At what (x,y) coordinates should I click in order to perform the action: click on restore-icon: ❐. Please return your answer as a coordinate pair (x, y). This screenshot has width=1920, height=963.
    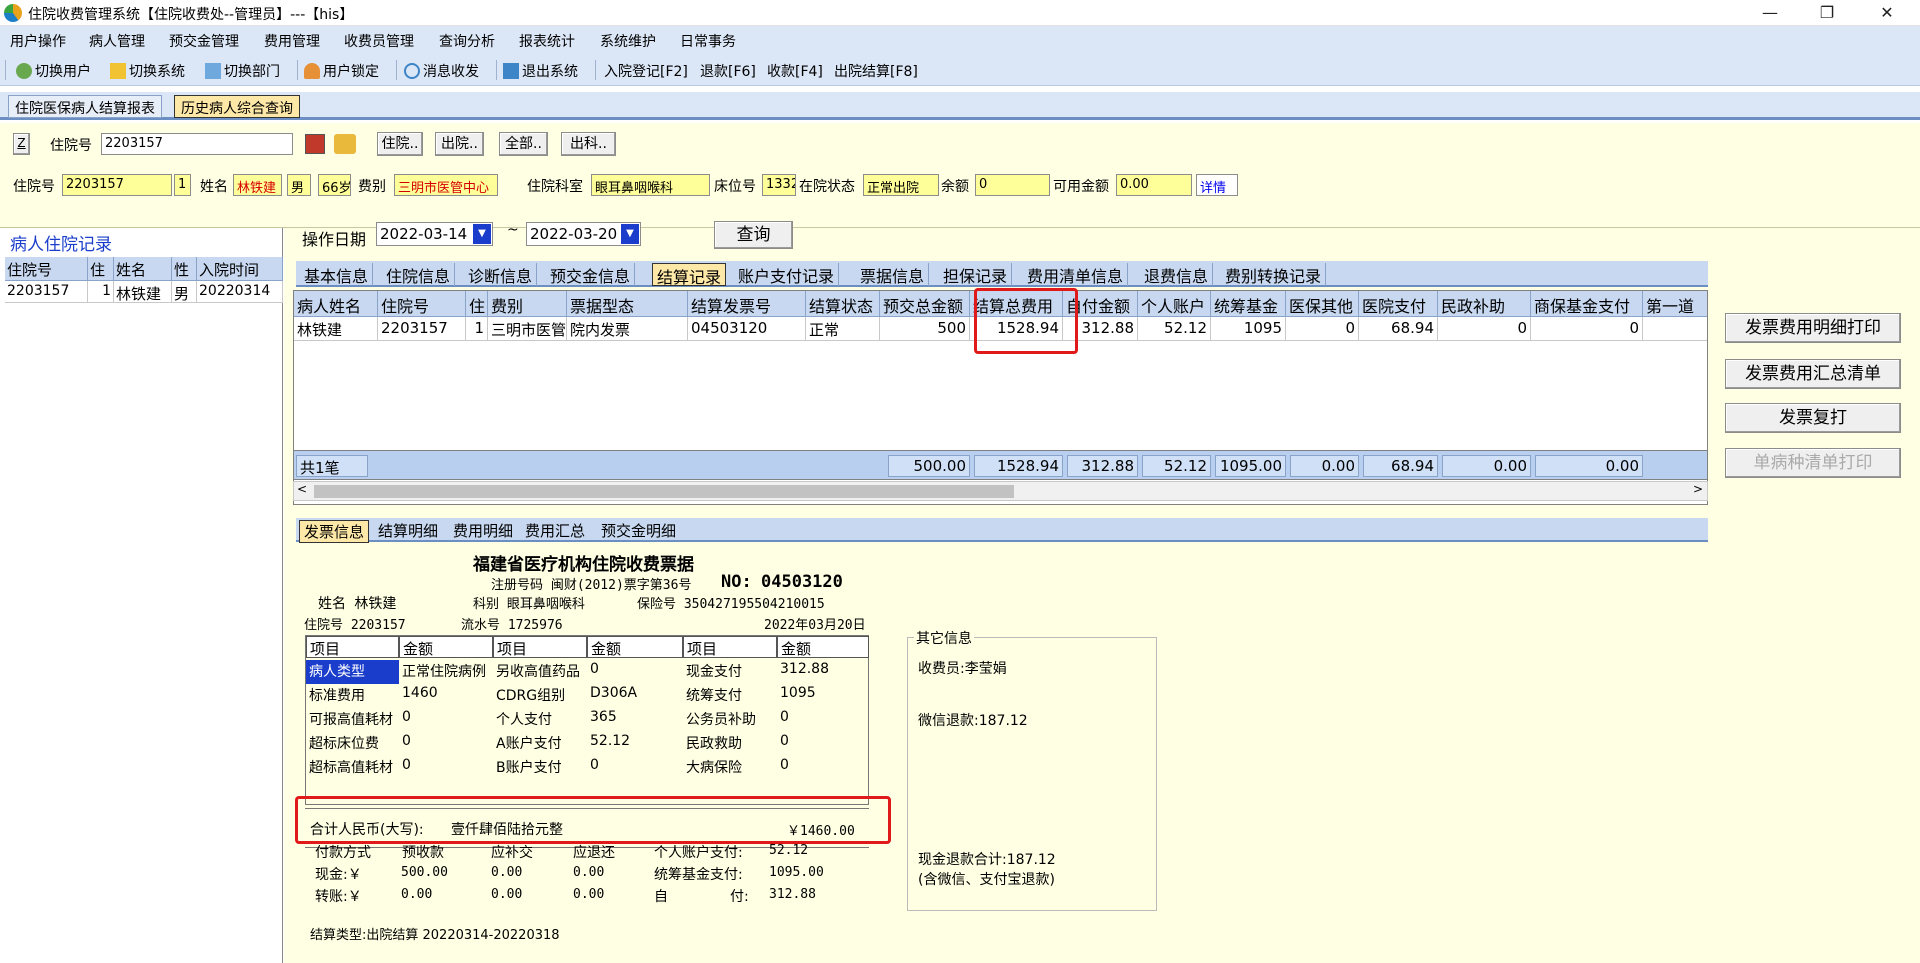
    Looking at the image, I should click on (1827, 13).